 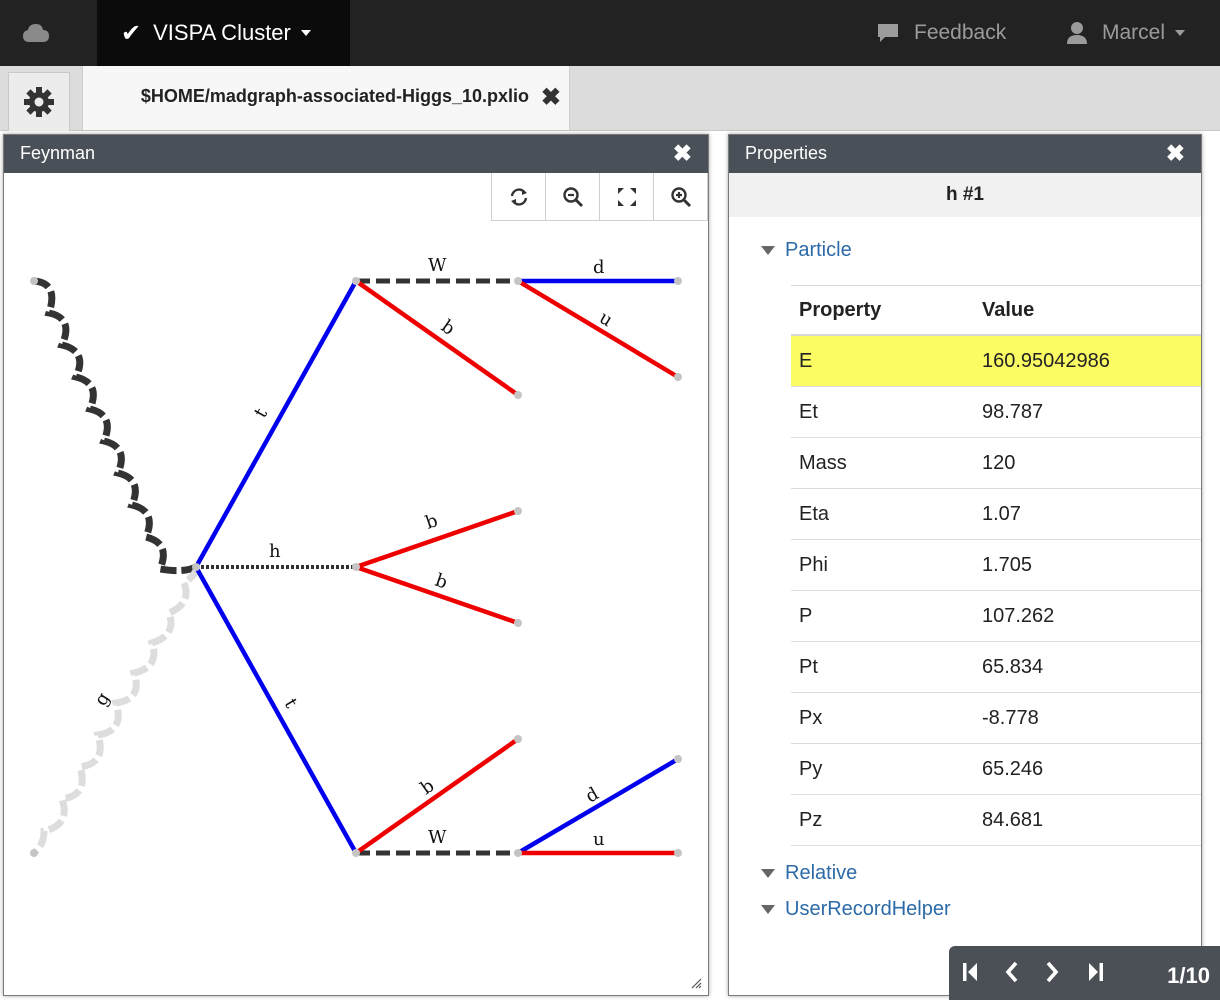 I want to click on property-name: Phi, so click(x=882, y=565).